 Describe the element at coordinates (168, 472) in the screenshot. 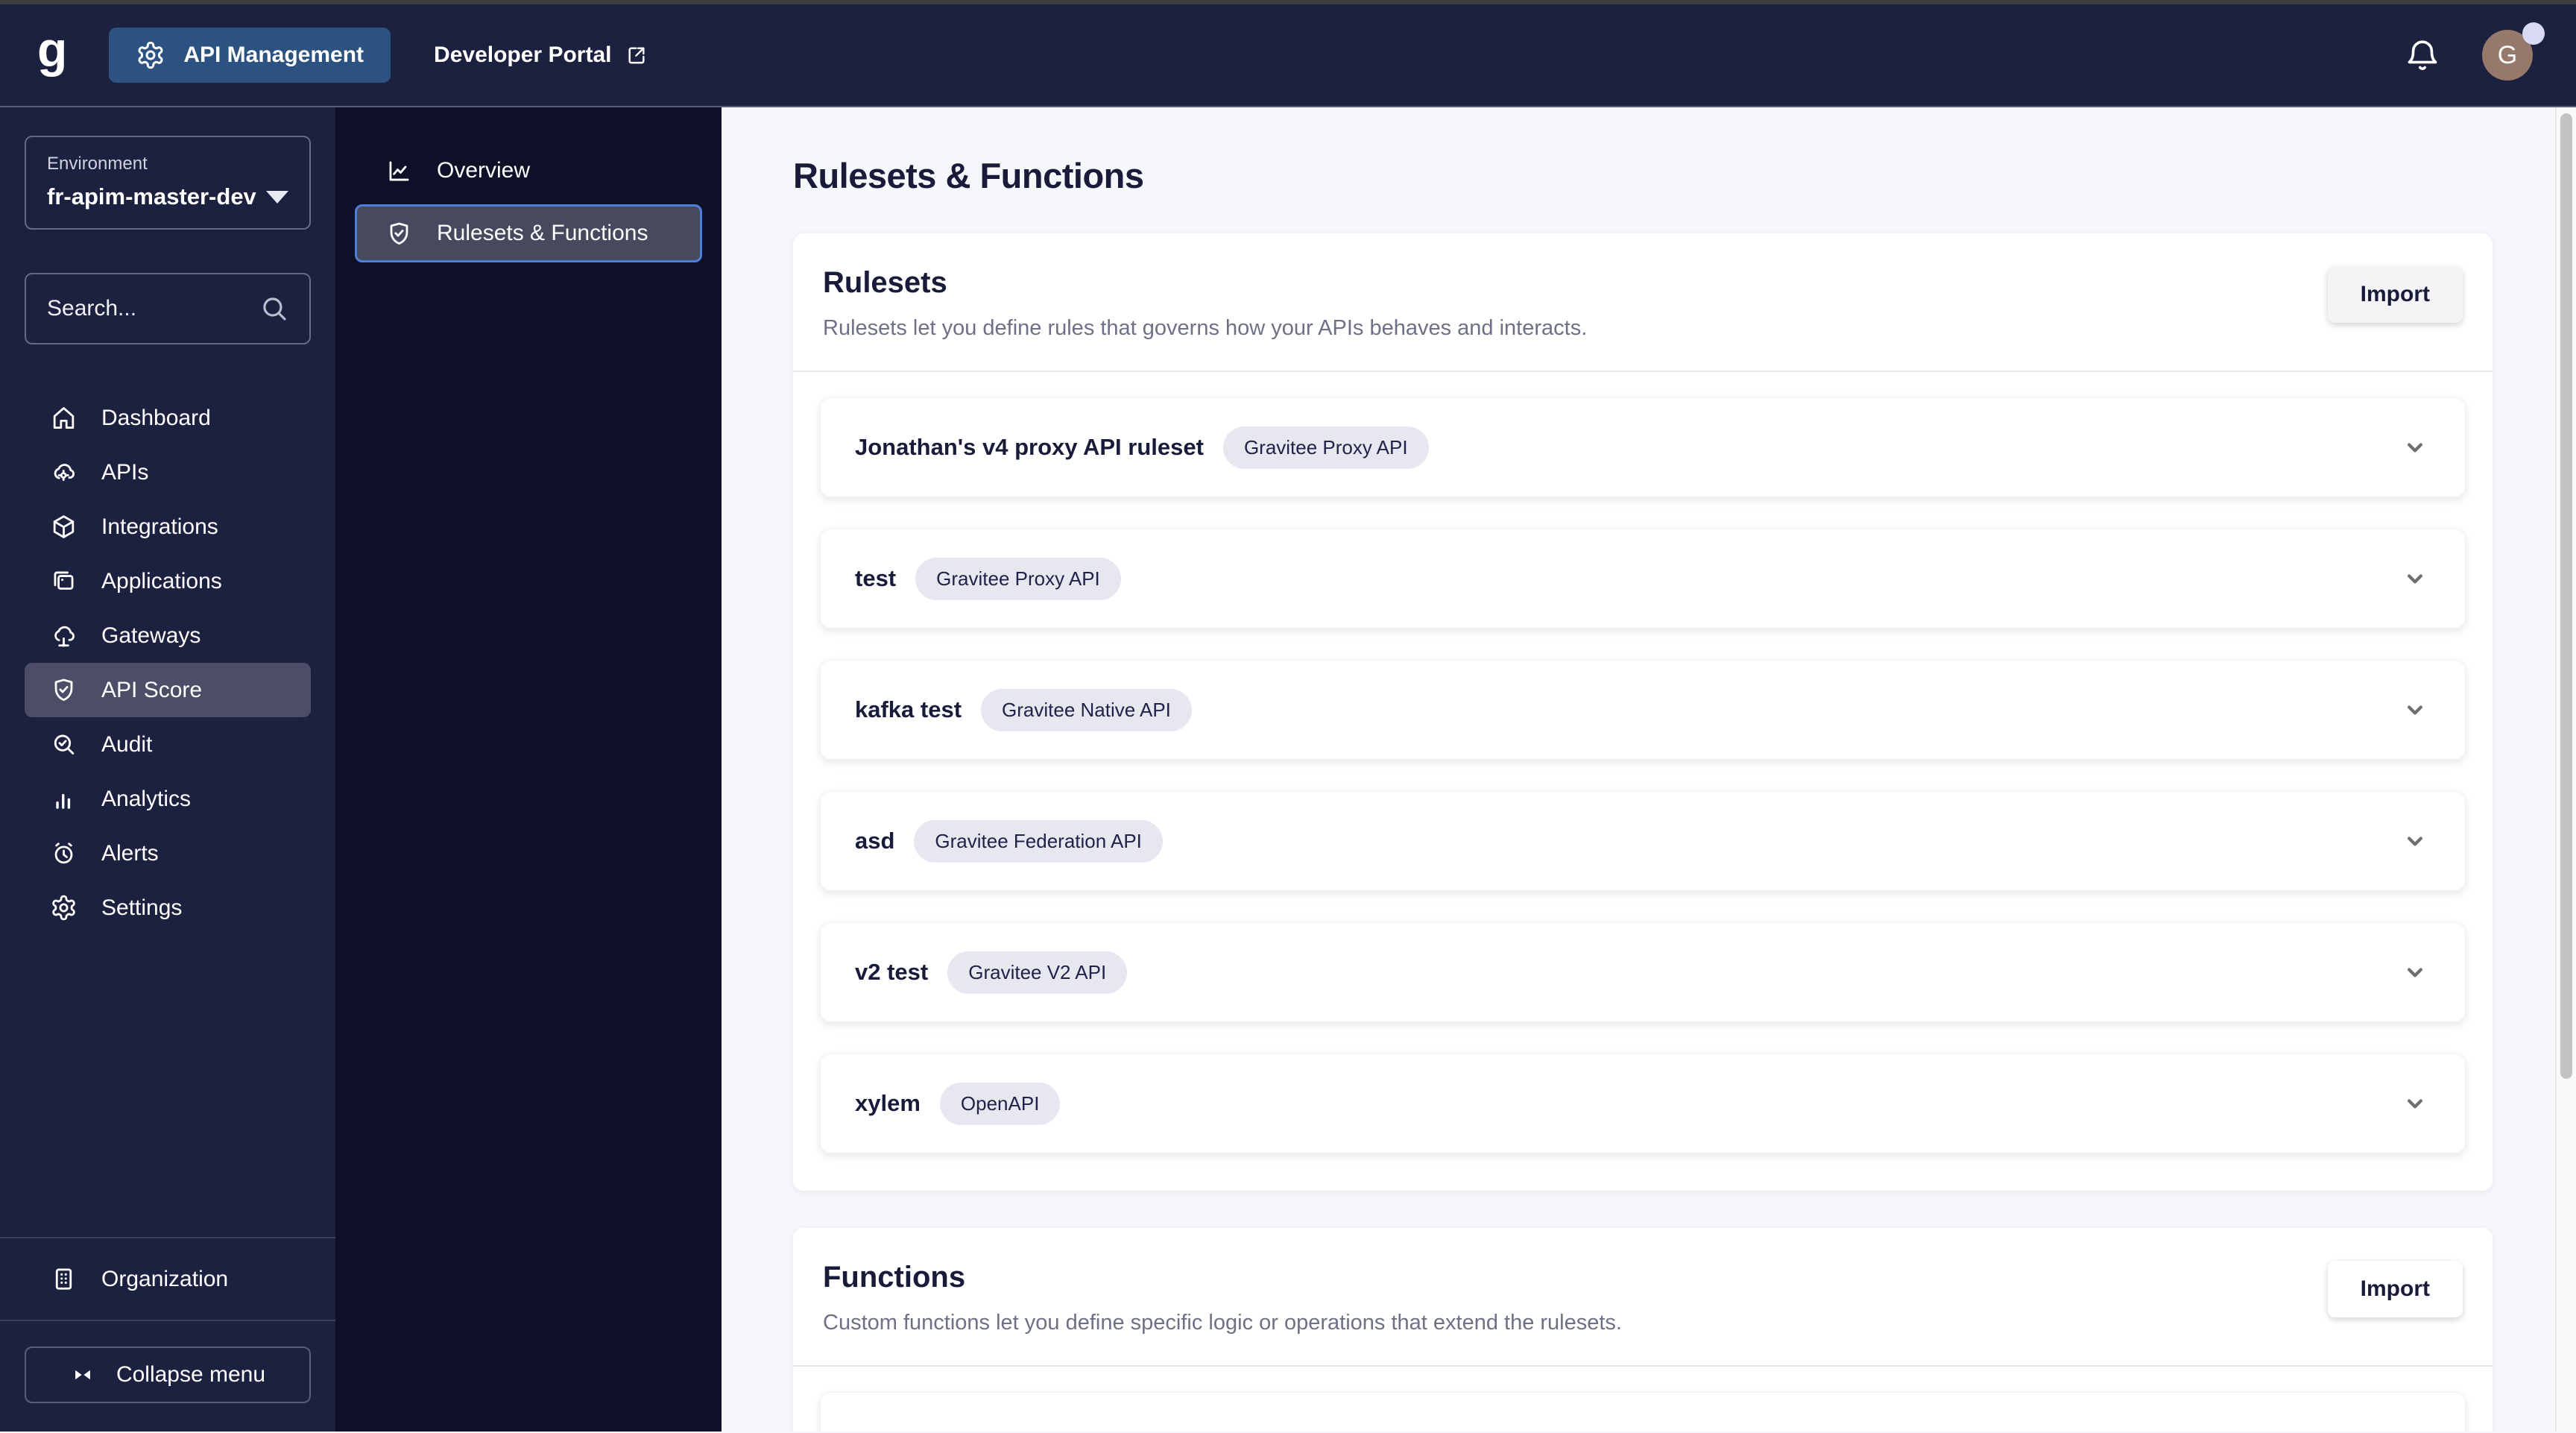

I see `sidebar-item-apis: APIs` at that location.